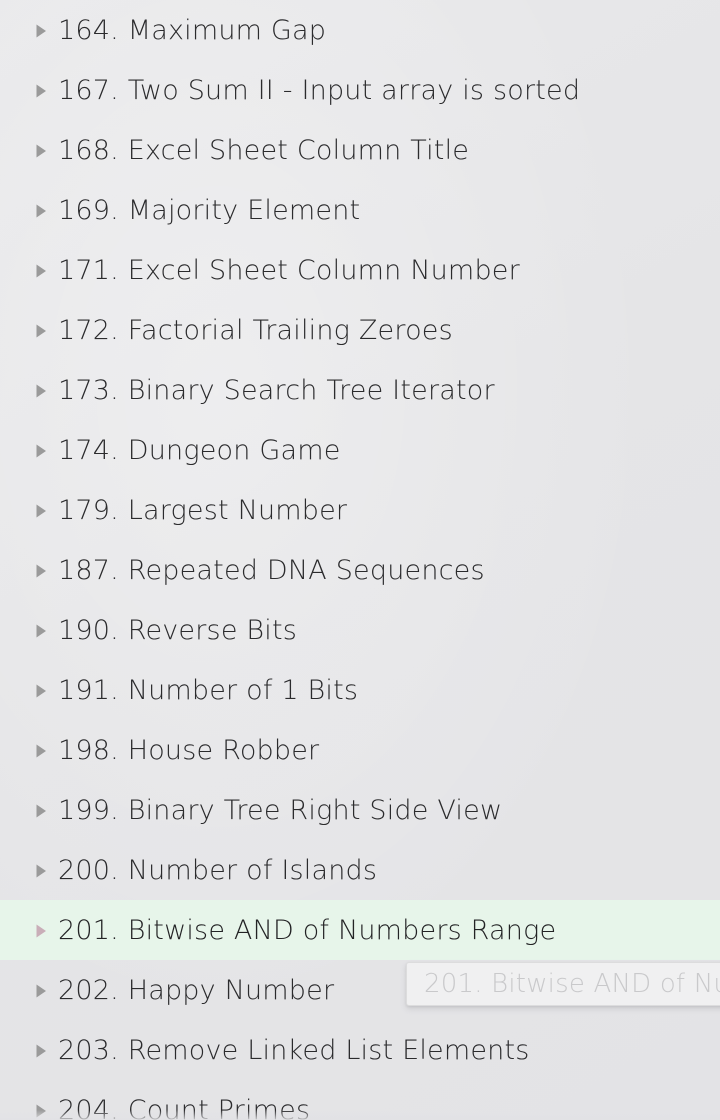 This screenshot has height=1120, width=720. What do you see at coordinates (178, 630) in the screenshot?
I see `list-item-label: 190. Reverse Bits` at bounding box center [178, 630].